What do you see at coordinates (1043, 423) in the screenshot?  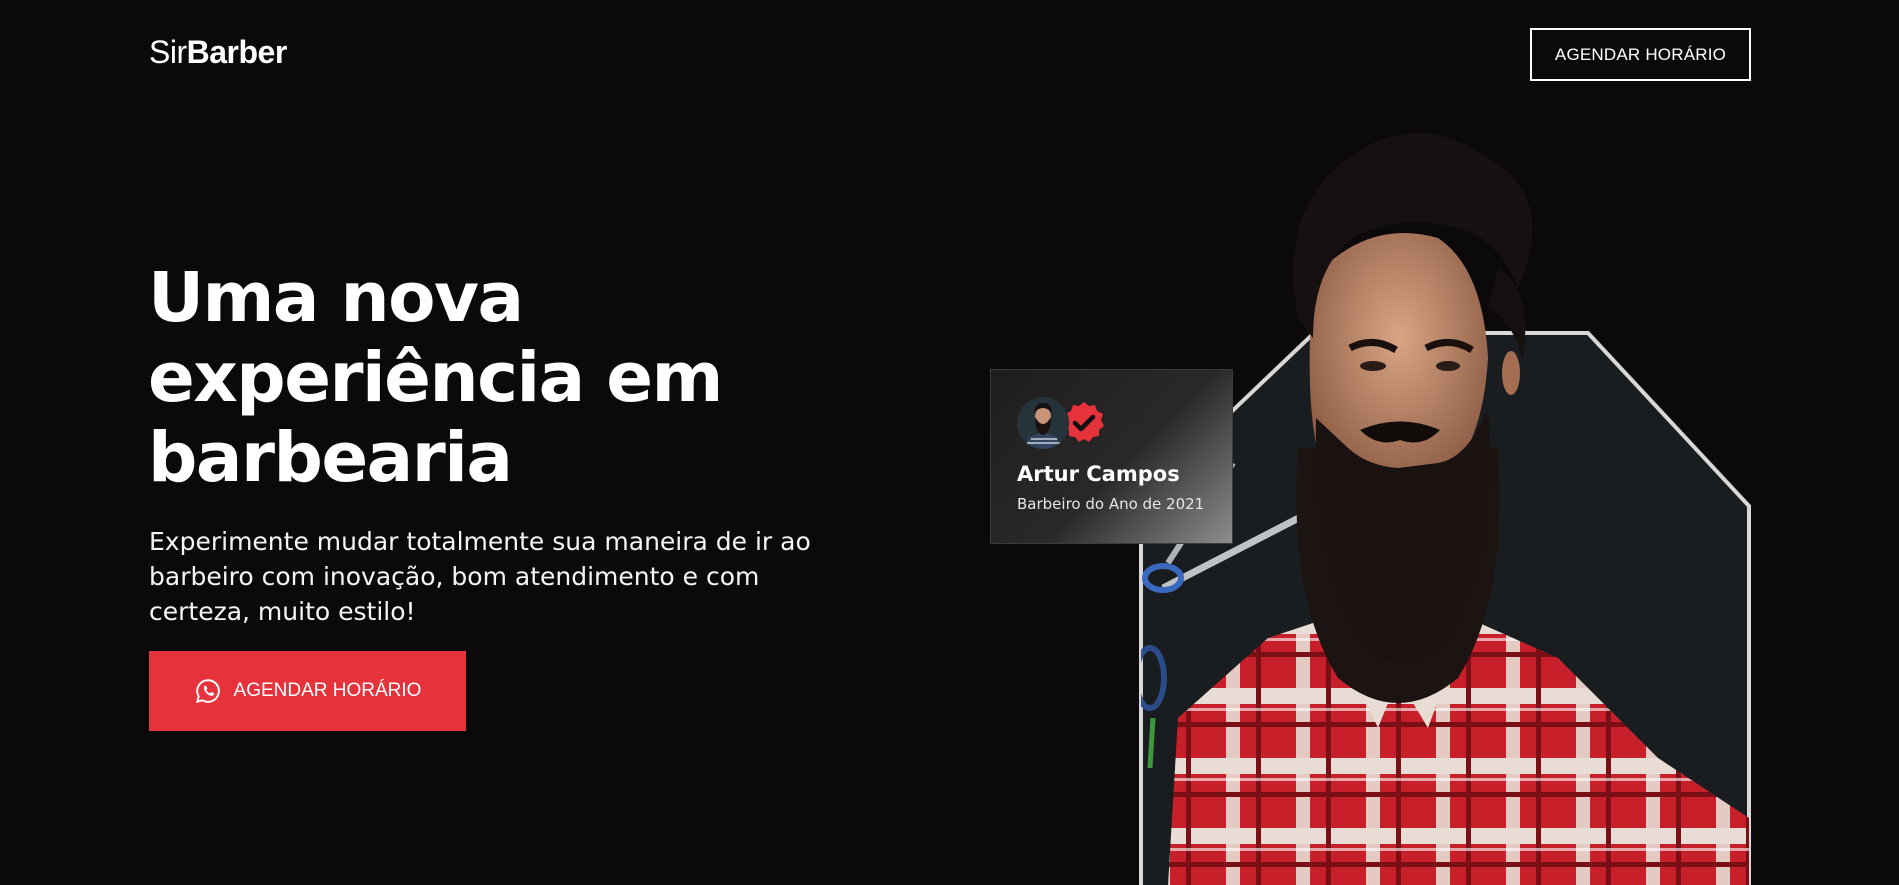 I see `avatar` at bounding box center [1043, 423].